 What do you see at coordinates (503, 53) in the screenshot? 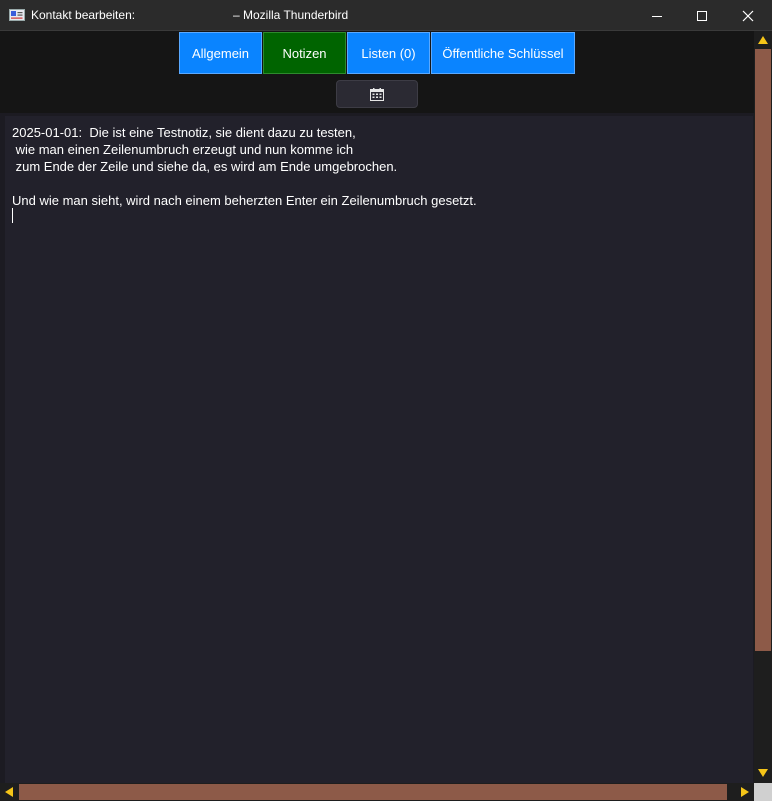
I see `tab-oeffentliche-schluessel: Öffentliche Schlüssel` at bounding box center [503, 53].